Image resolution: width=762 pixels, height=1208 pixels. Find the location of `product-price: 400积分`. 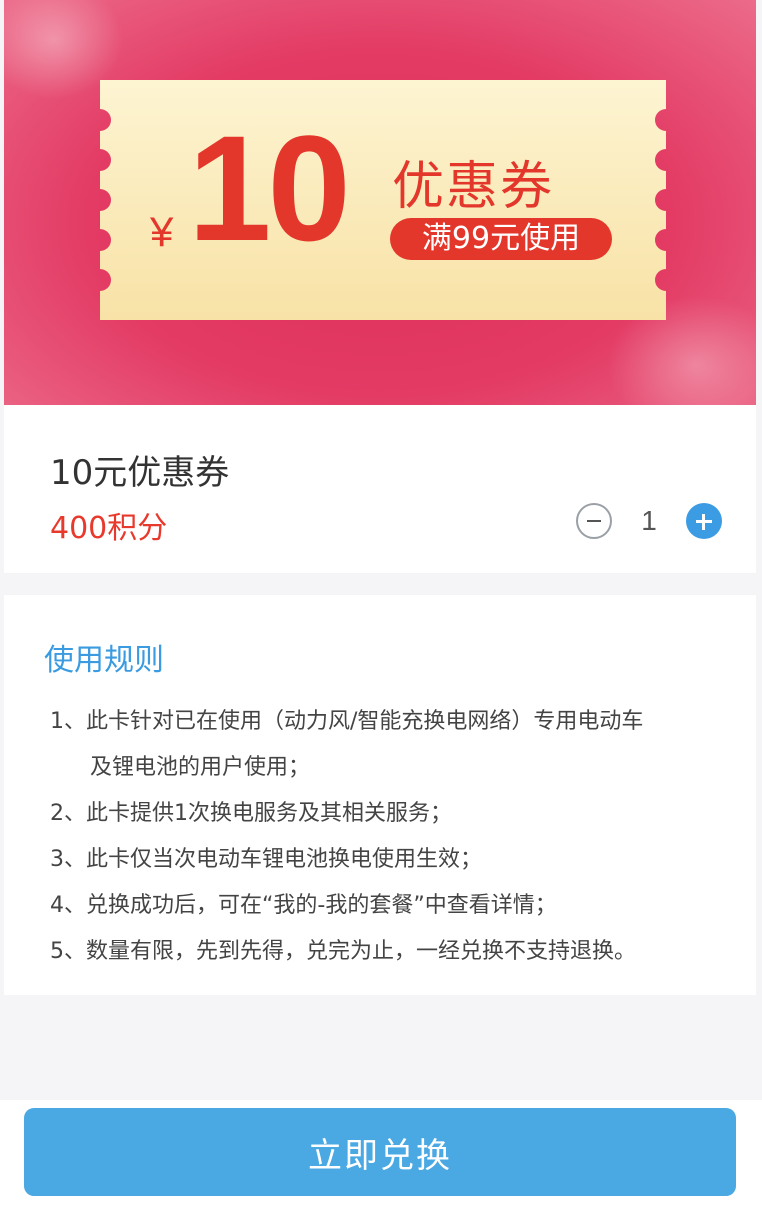

product-price: 400积分 is located at coordinates (109, 528).